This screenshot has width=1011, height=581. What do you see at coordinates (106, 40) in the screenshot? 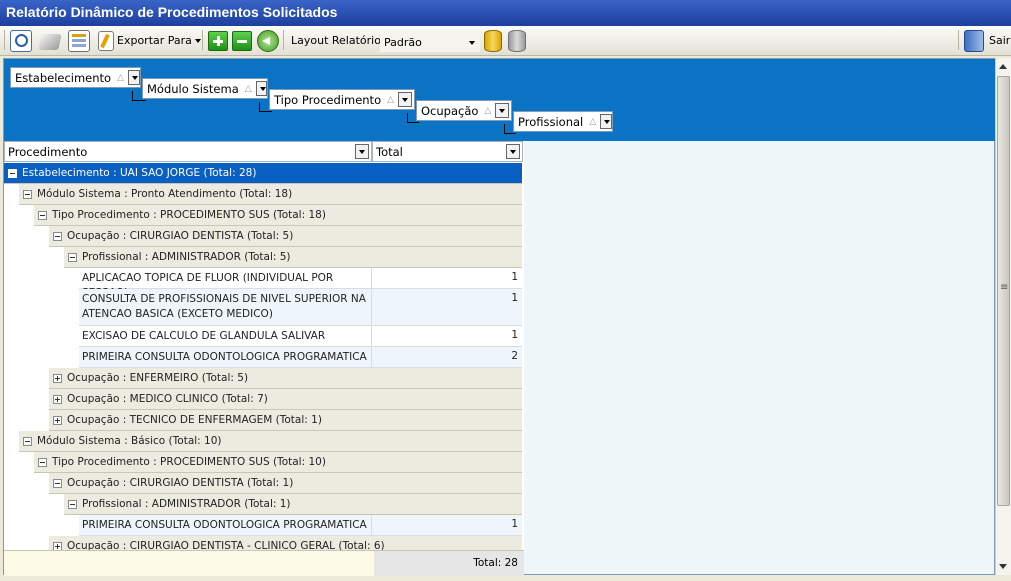
I see `export-icon` at bounding box center [106, 40].